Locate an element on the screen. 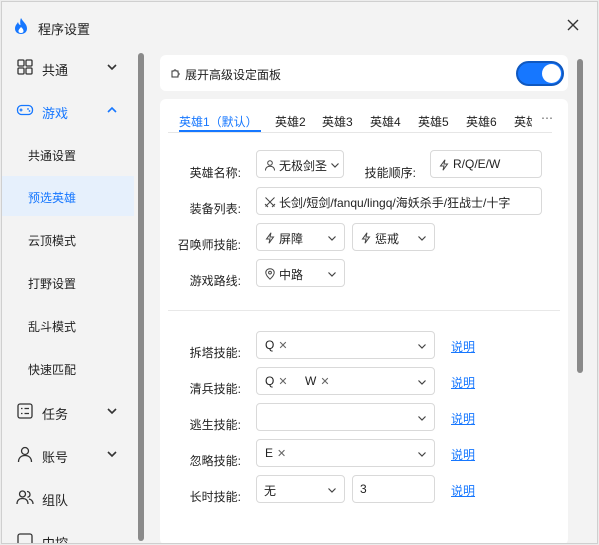  sidebar-item-game: 游戏 is located at coordinates (68, 110).